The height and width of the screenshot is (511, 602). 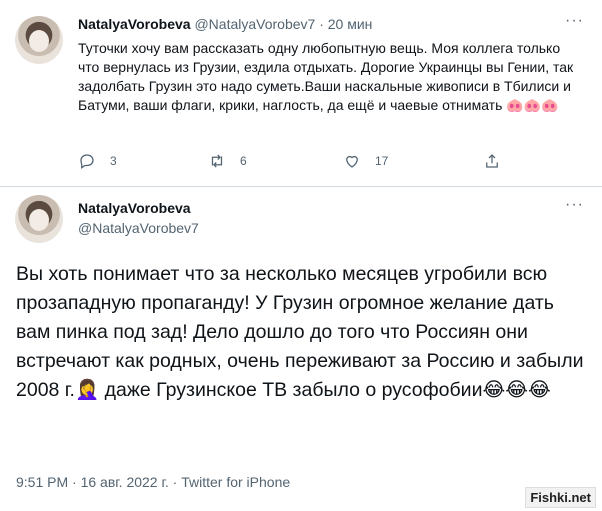 I want to click on retweet-count: 6, so click(x=243, y=161).